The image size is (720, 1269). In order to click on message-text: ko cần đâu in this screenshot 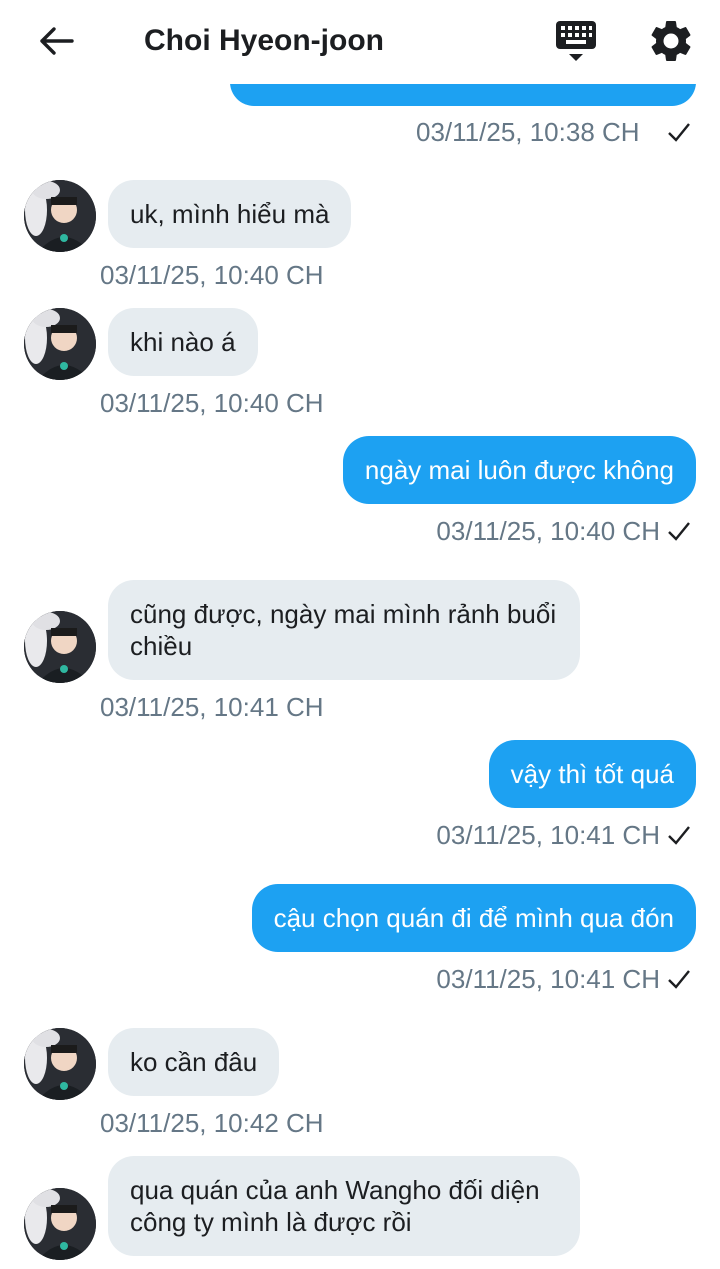, I will do `click(194, 1062)`.